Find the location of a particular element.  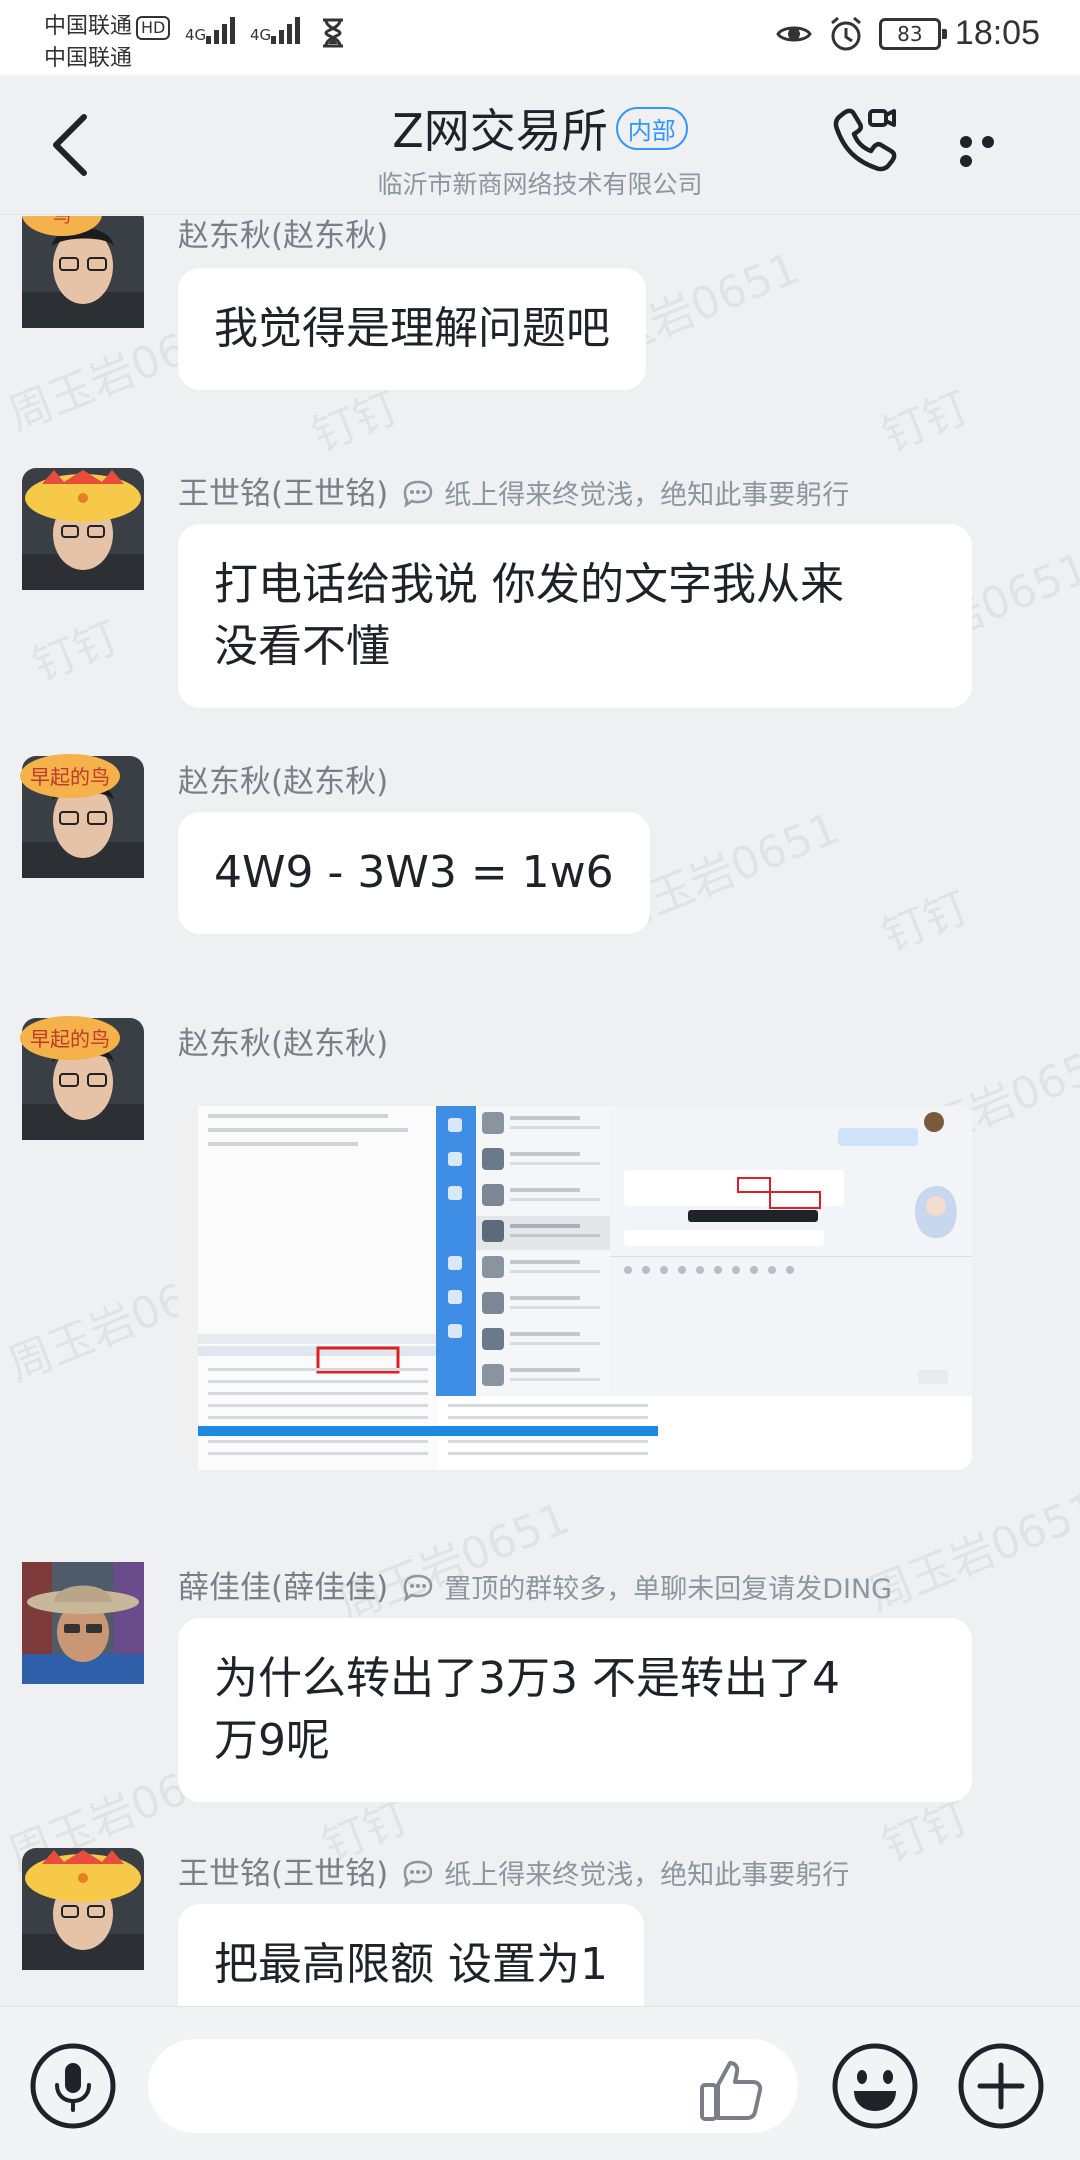

carrier-1: 中国联通 HD is located at coordinates (107, 24).